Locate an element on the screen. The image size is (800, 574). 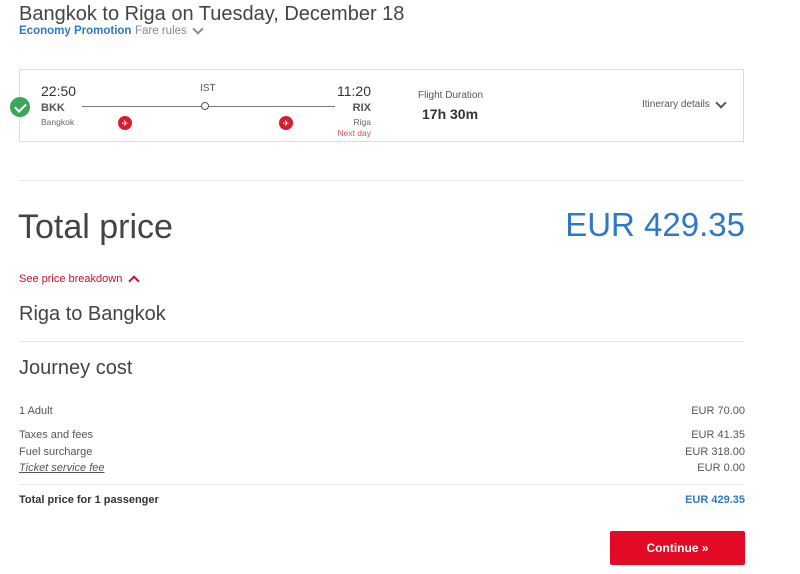
price-row-label: Taxes and fees is located at coordinates (56, 435).